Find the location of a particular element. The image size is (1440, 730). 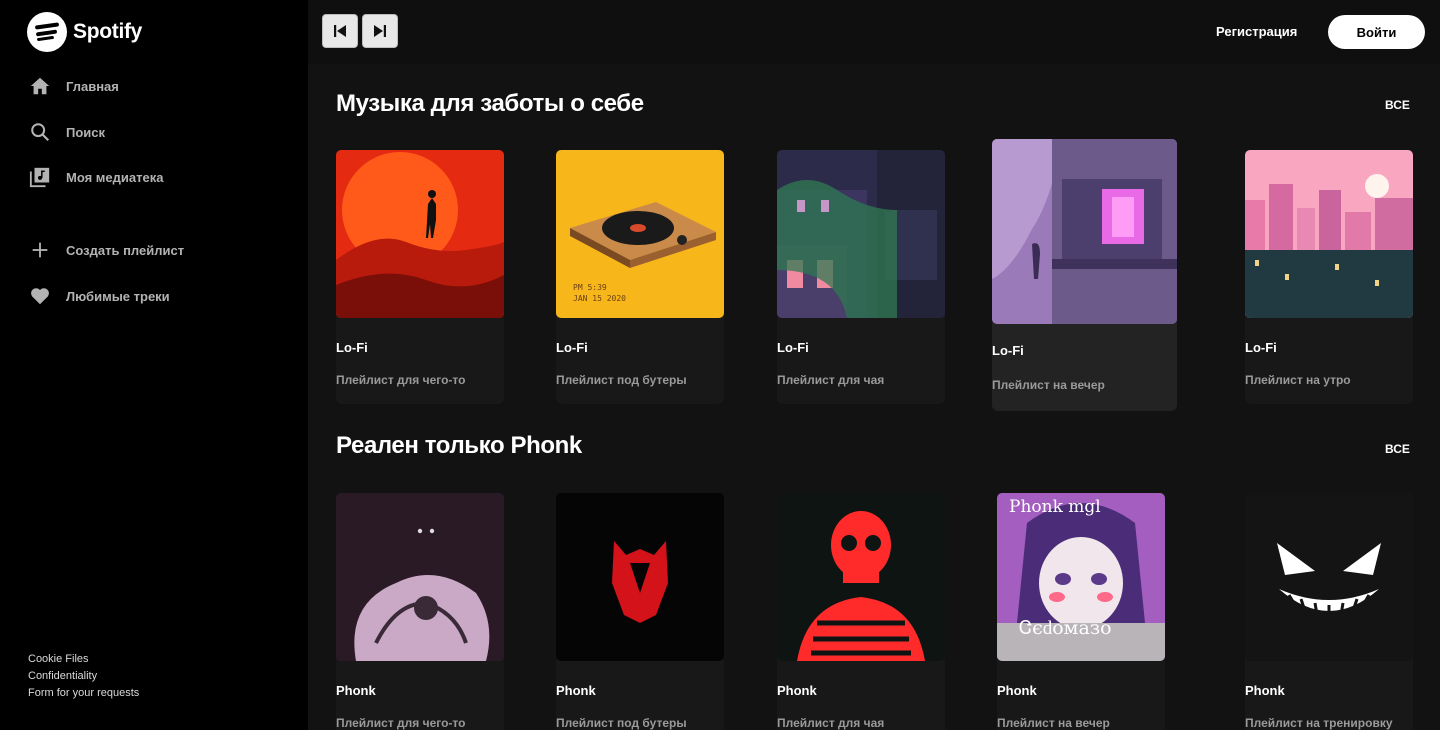

sidebar-item-search: Поиск is located at coordinates (66, 132).